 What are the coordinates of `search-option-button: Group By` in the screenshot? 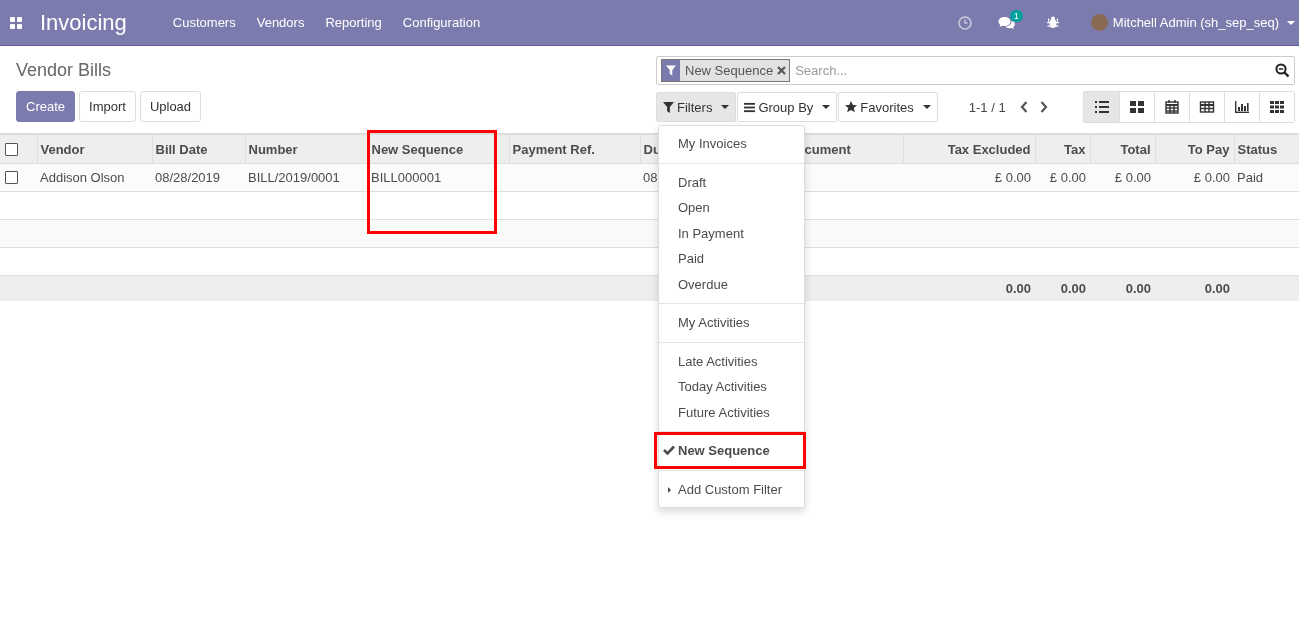 It's located at (787, 107).